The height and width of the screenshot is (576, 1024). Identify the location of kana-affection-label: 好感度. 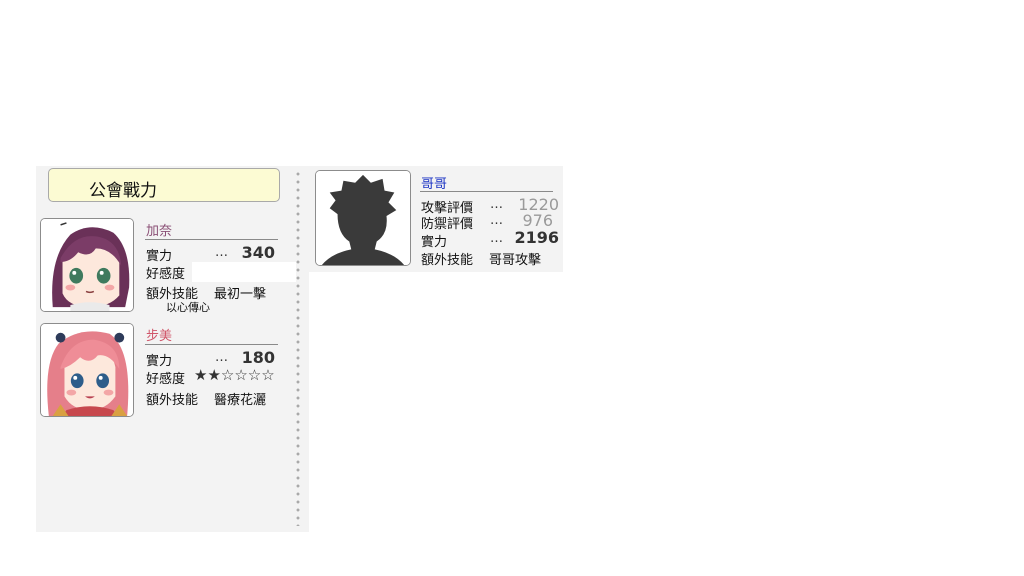
(166, 274).